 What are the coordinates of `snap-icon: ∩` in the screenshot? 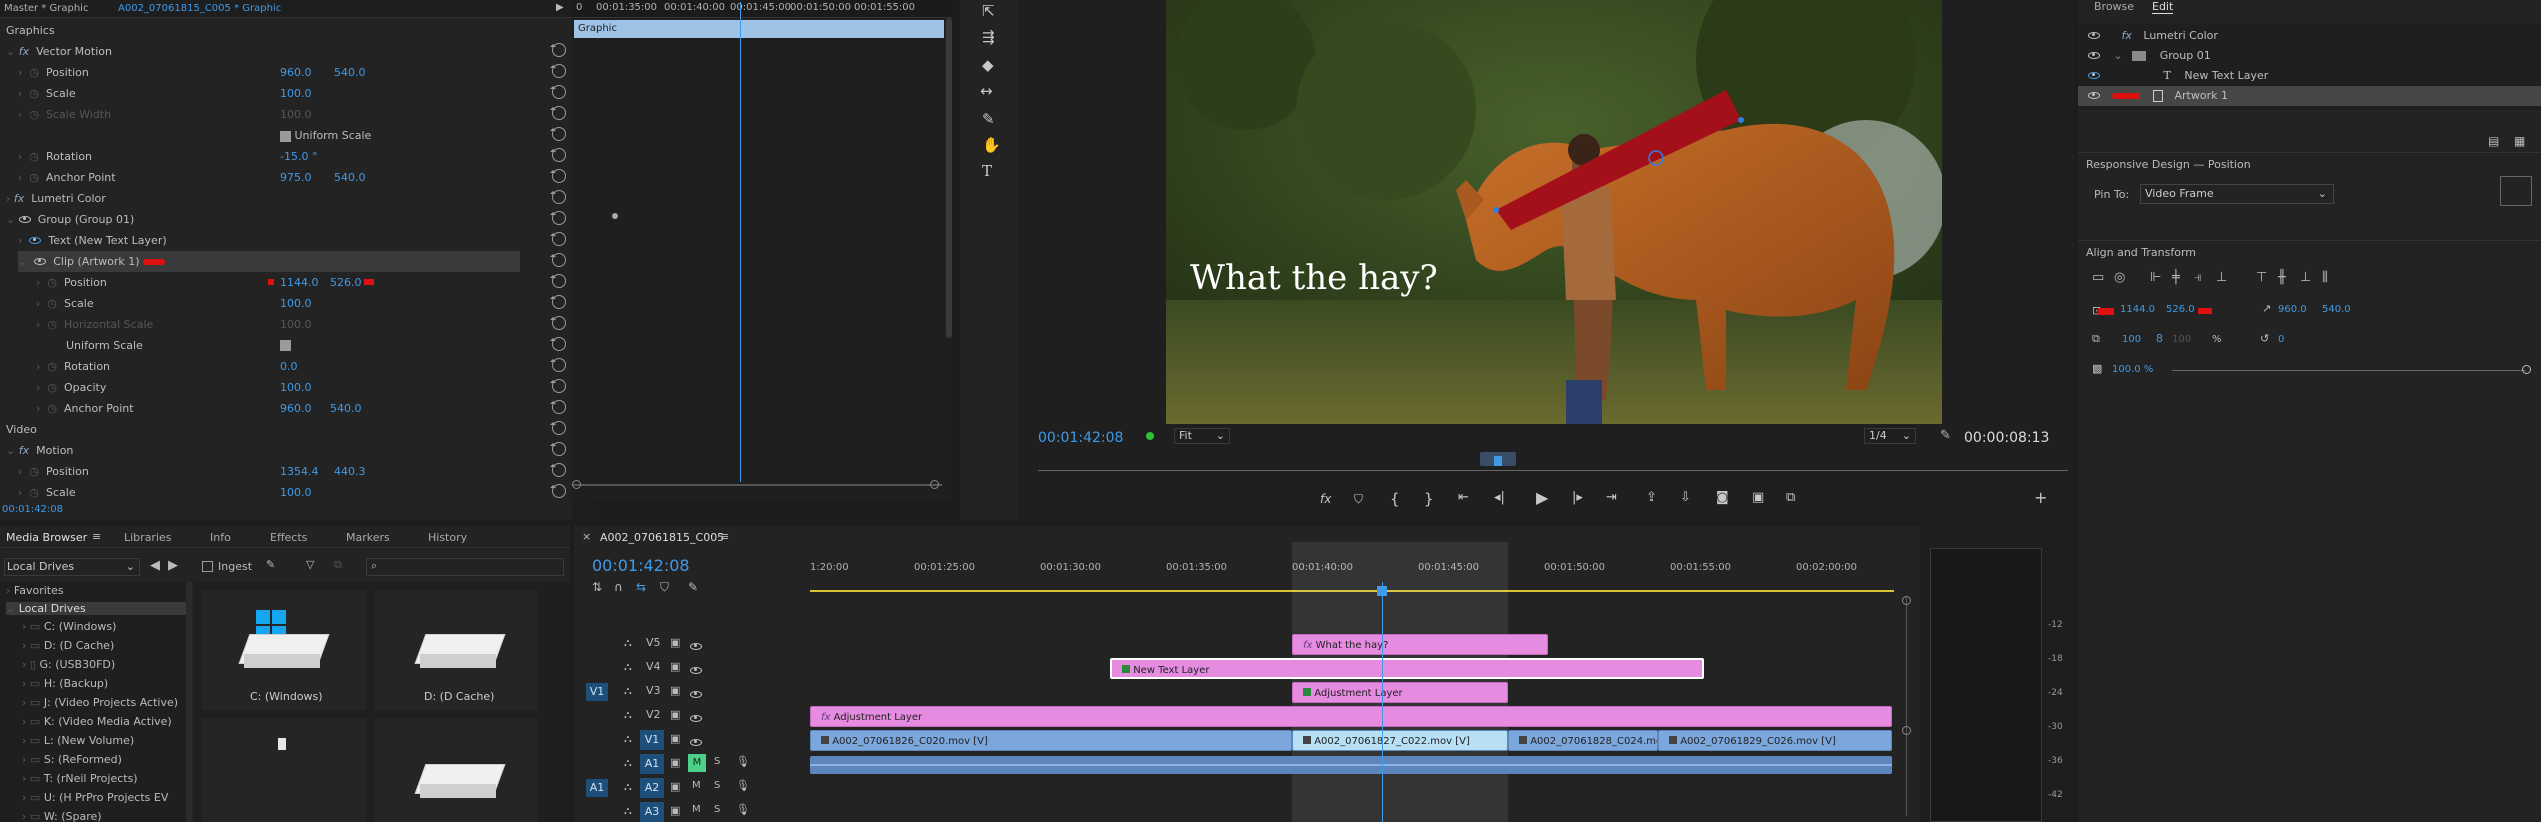 It's located at (618, 587).